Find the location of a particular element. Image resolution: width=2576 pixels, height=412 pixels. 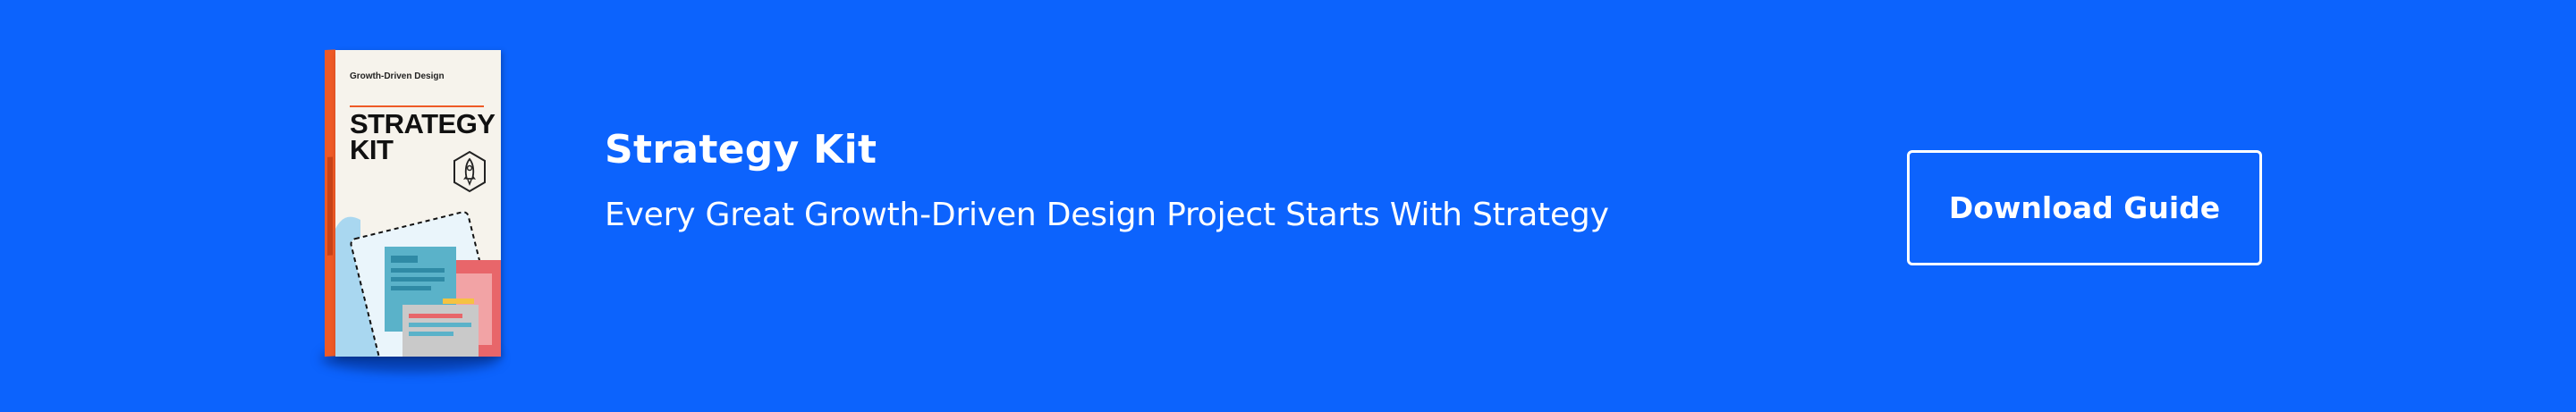

book-divider is located at coordinates (417, 106).